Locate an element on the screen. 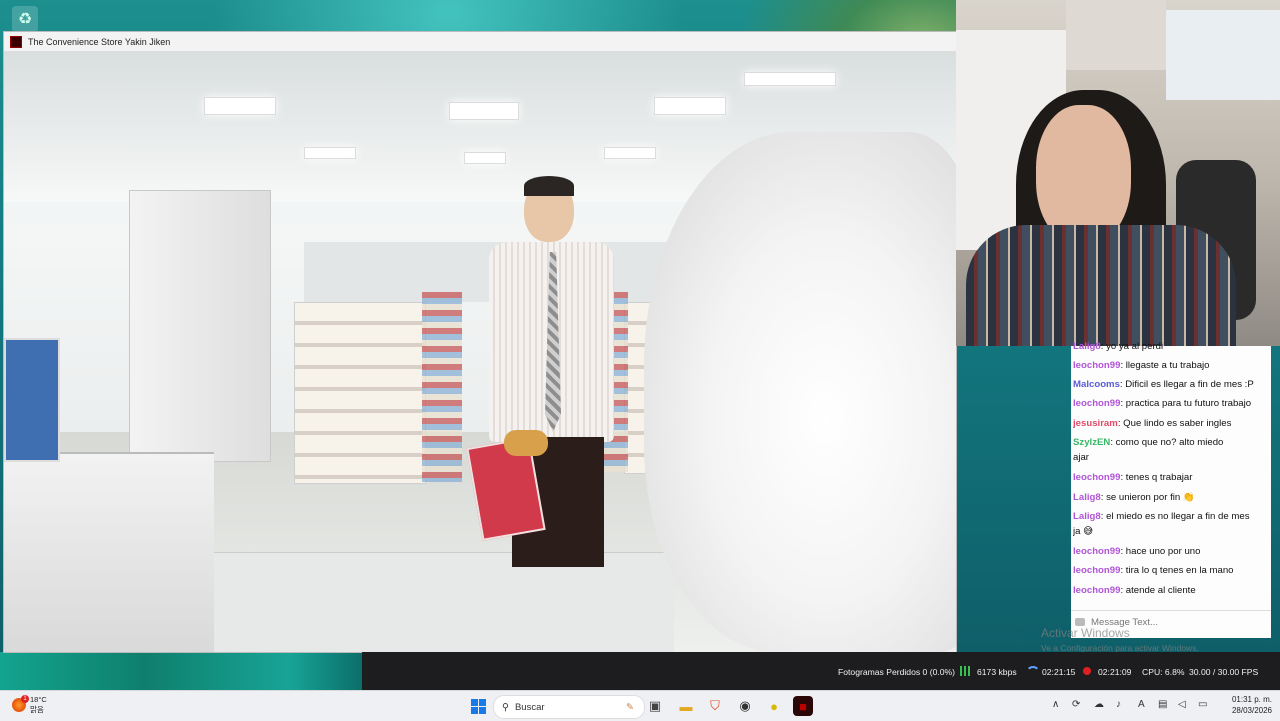 The width and height of the screenshot is (1280, 721). stream-time: 02:21:15 is located at coordinates (1059, 672).